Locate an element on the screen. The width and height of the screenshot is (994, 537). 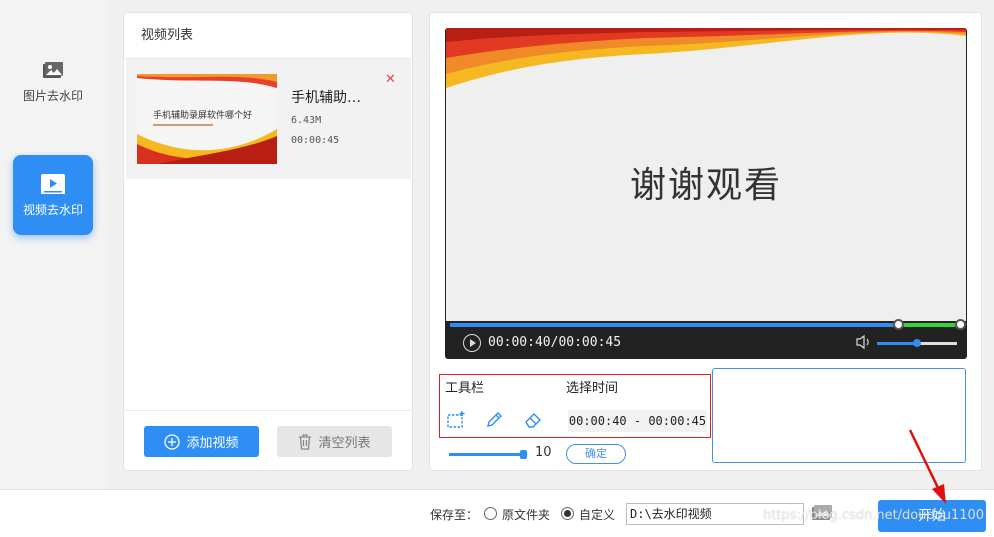
thumbnail-title: 手机辅助录屏软件哪个好 is located at coordinates (203, 116).